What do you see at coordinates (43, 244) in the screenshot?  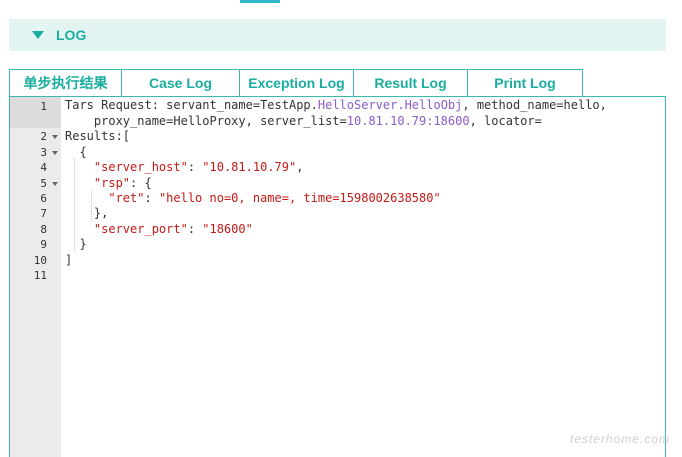 I see `line-number: 9` at bounding box center [43, 244].